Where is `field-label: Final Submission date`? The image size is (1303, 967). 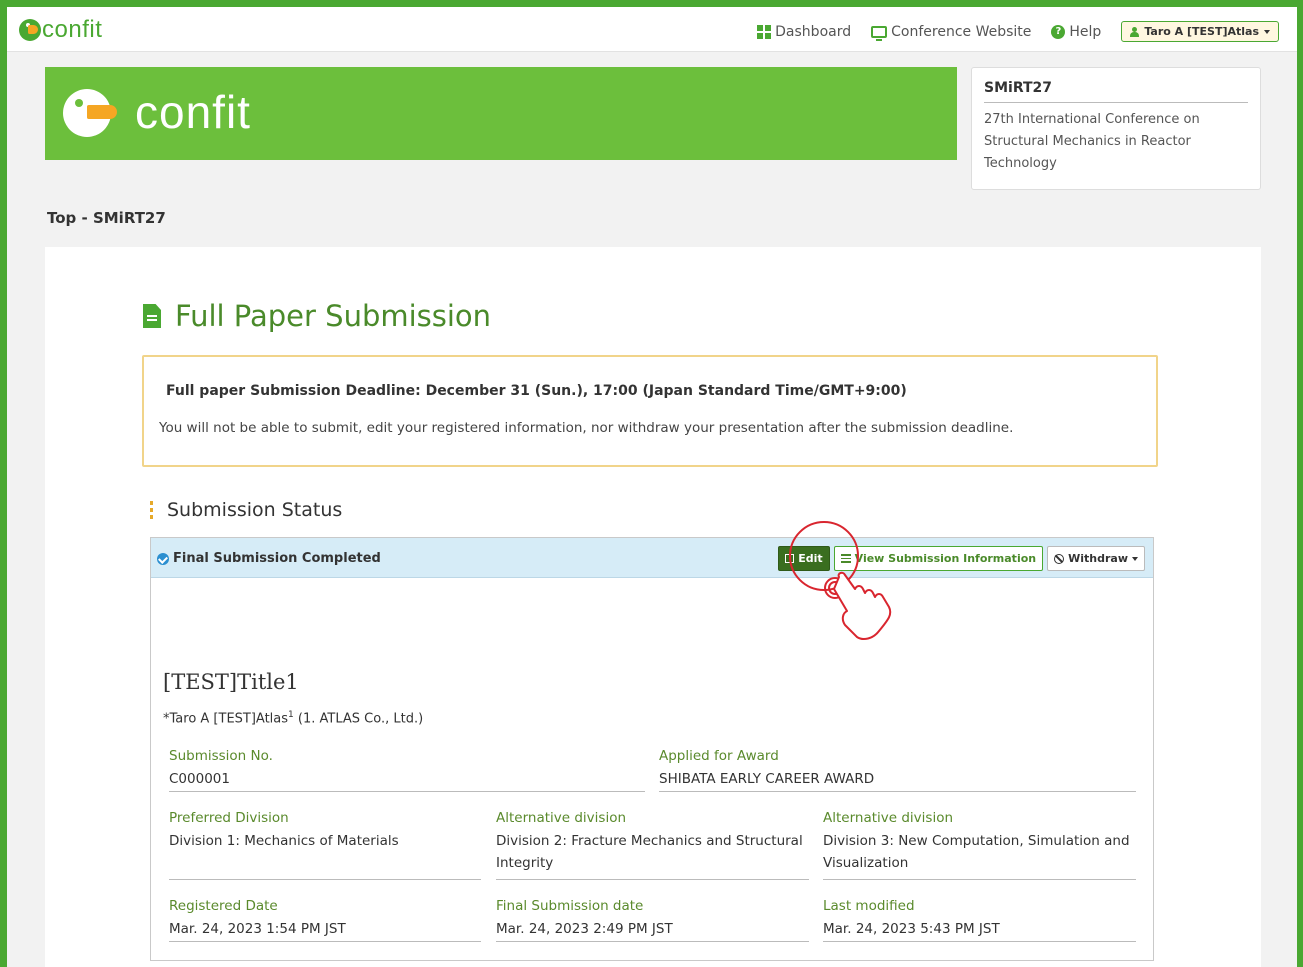 field-label: Final Submission date is located at coordinates (570, 906).